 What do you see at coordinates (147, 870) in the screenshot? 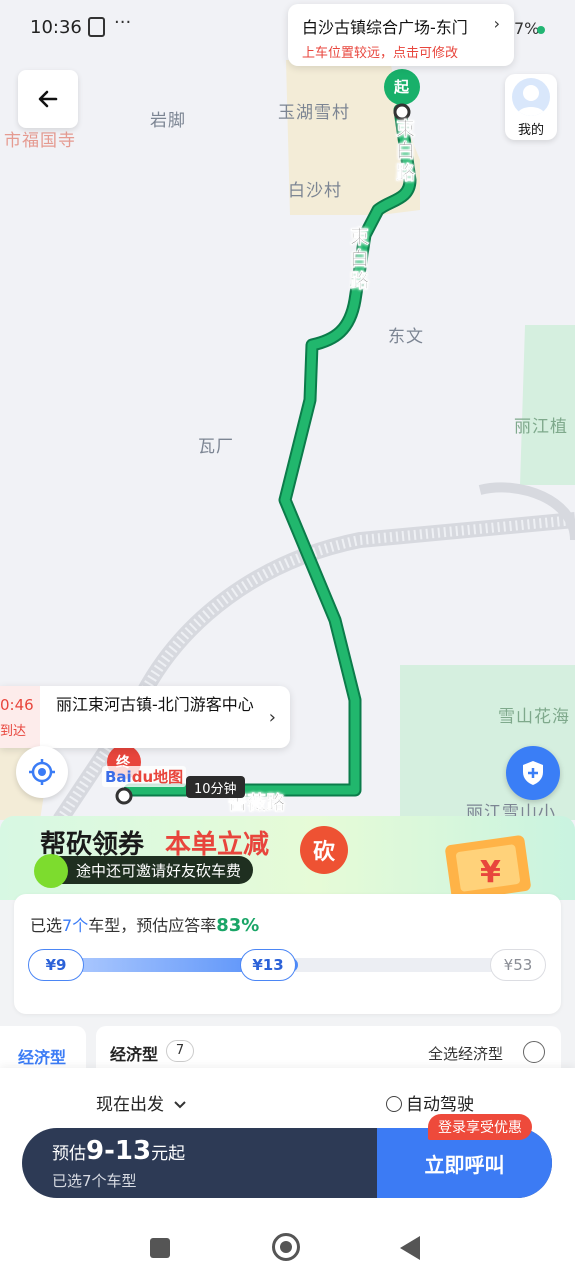
I see `promo-subtitle: 途中还可邀请好友砍车费` at bounding box center [147, 870].